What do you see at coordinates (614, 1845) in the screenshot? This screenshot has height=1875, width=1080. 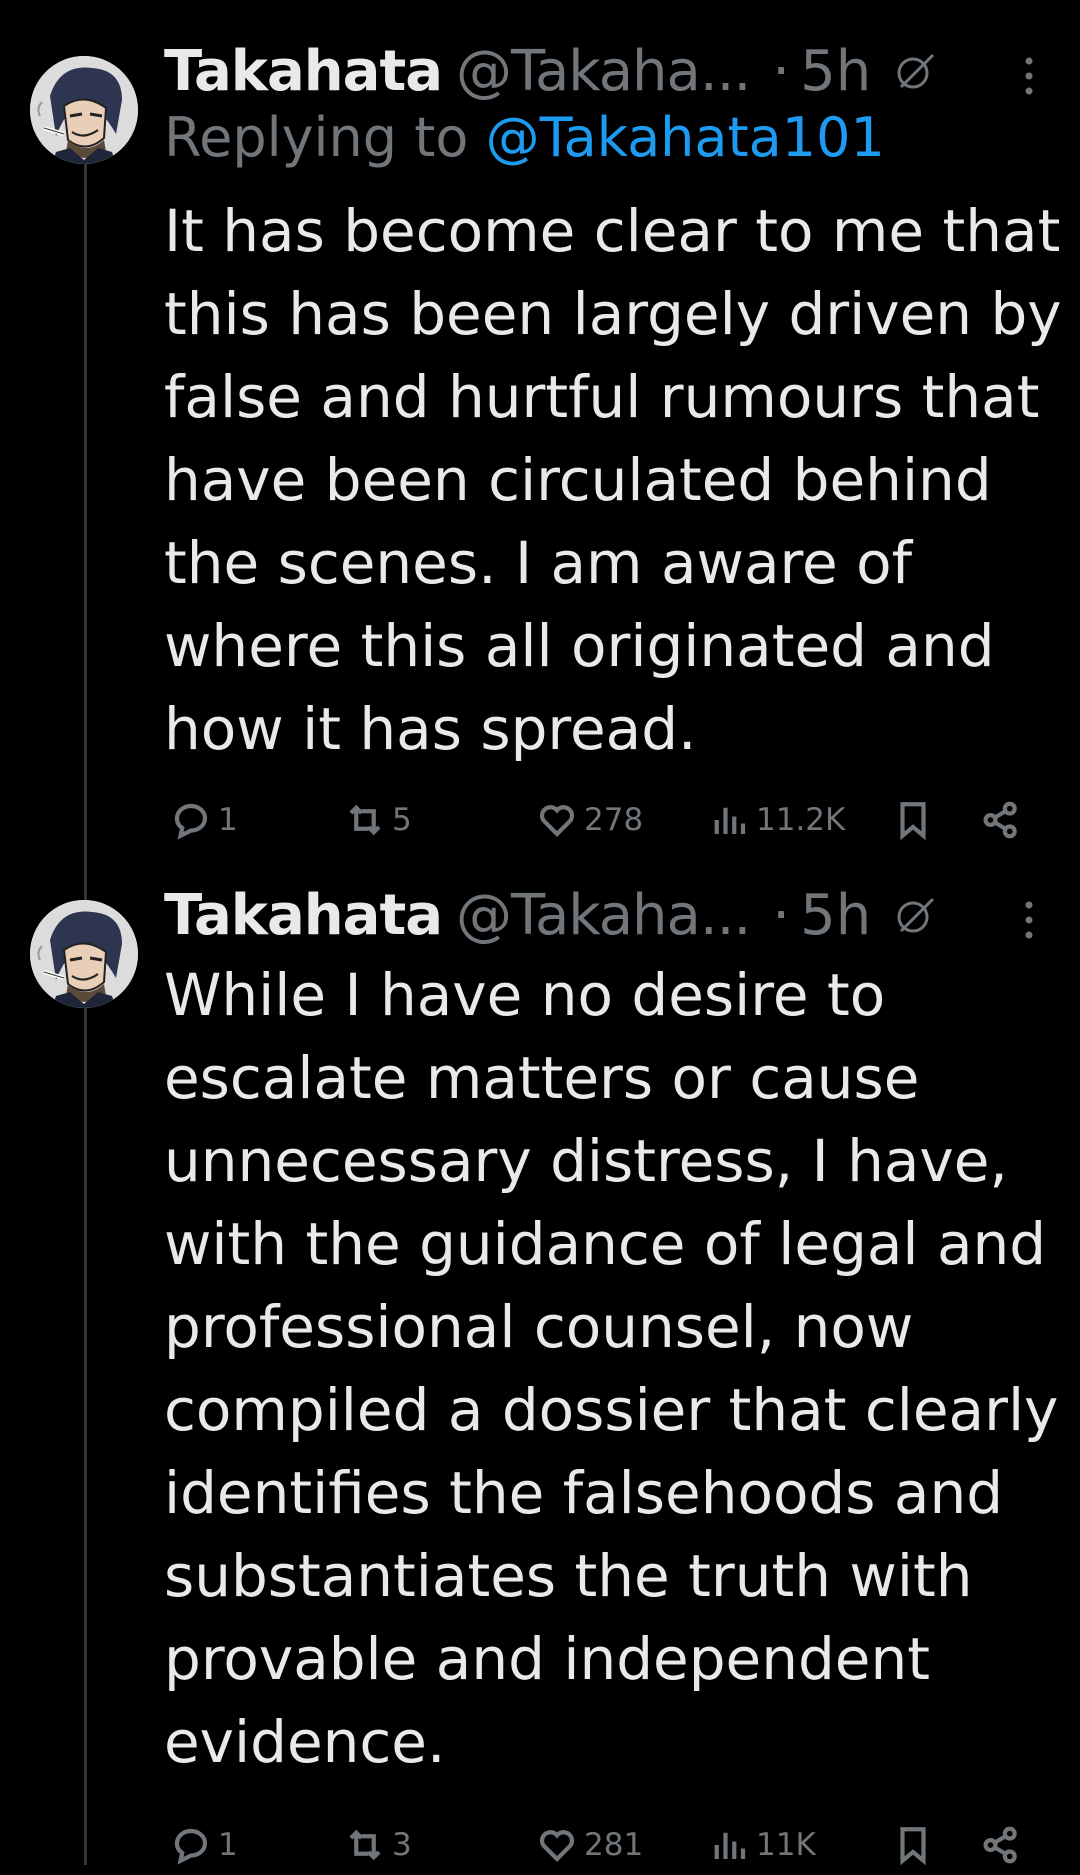 I see `like-count: 281` at bounding box center [614, 1845].